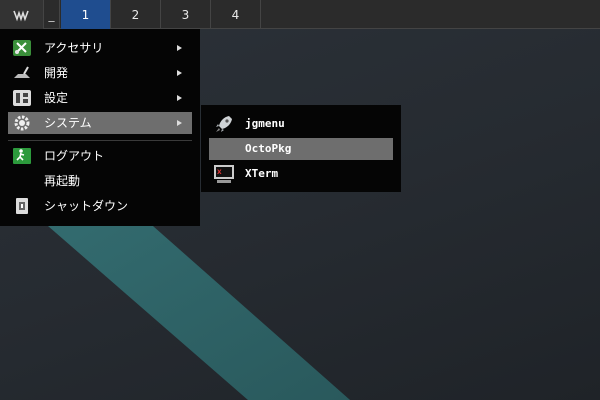  I want to click on development-icon, so click(22, 72).